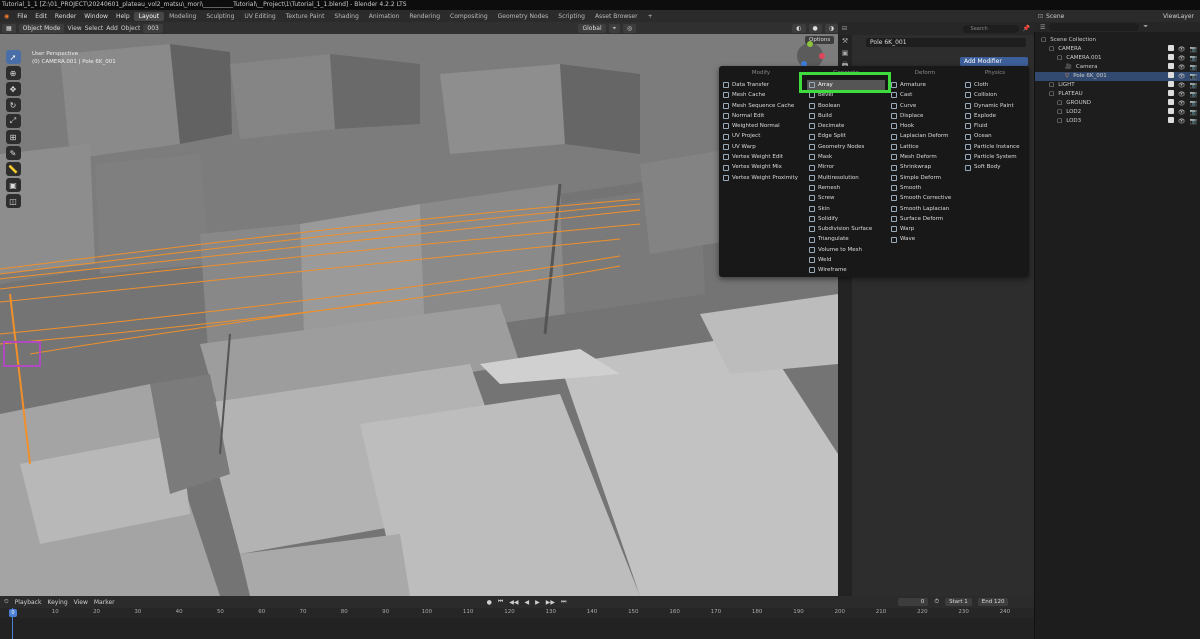 Image resolution: width=1200 pixels, height=639 pixels. I want to click on modifier-item: Cast, so click(925, 95).